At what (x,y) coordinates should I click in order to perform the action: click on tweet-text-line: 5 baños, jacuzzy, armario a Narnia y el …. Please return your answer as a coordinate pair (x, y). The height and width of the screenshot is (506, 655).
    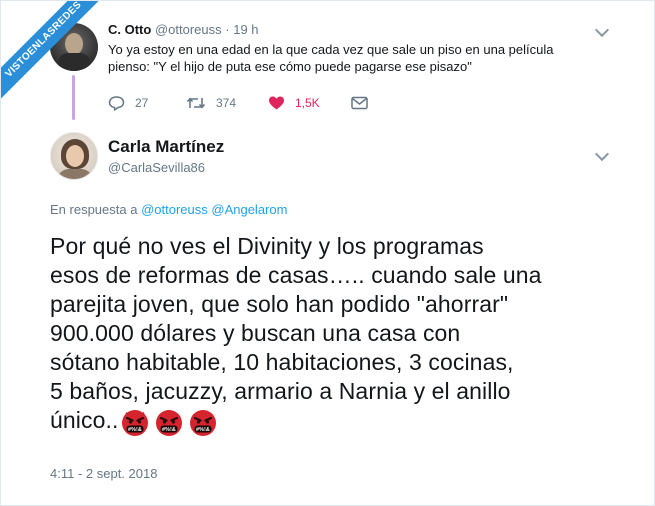
    Looking at the image, I should click on (280, 391).